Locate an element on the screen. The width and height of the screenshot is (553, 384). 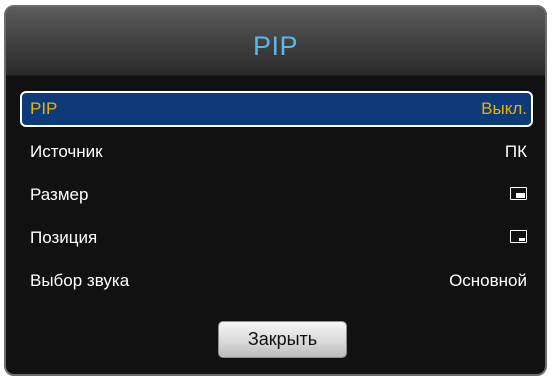
dialog-title: PIP is located at coordinates (275, 46).